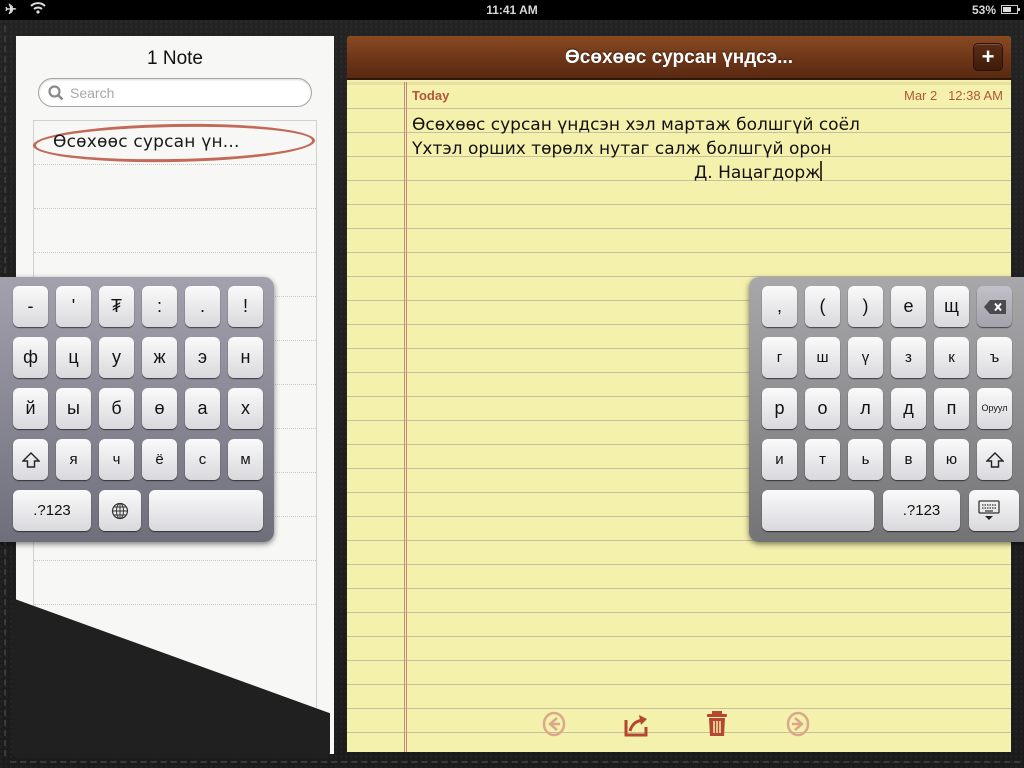 Image resolution: width=1024 pixels, height=768 pixels. I want to click on key: к, so click(951, 357).